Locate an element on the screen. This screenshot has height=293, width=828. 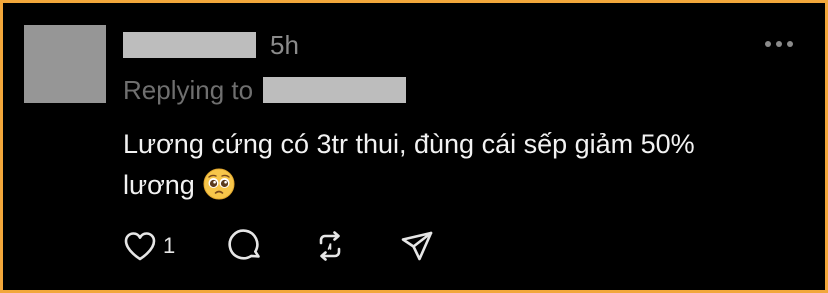
heart-icon is located at coordinates (140, 246).